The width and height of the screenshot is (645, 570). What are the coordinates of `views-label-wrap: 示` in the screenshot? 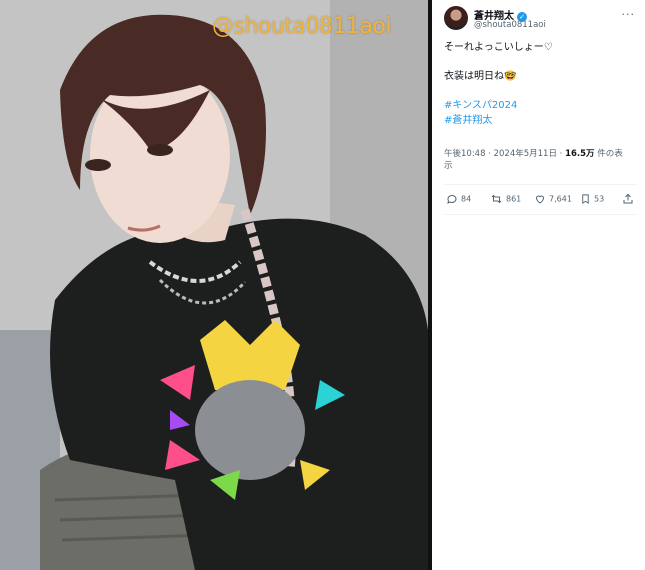 It's located at (448, 166).